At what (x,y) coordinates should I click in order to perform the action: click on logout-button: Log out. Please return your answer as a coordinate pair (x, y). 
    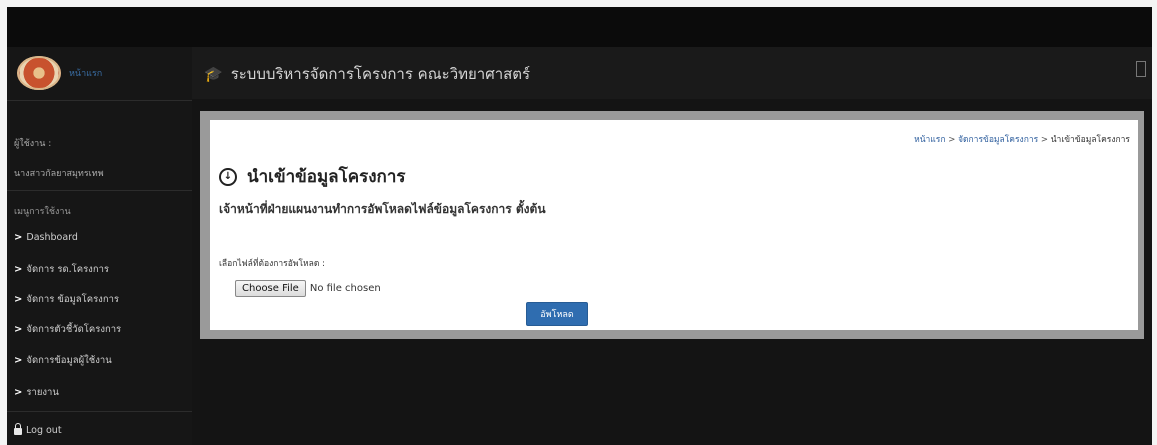
    Looking at the image, I should click on (38, 429).